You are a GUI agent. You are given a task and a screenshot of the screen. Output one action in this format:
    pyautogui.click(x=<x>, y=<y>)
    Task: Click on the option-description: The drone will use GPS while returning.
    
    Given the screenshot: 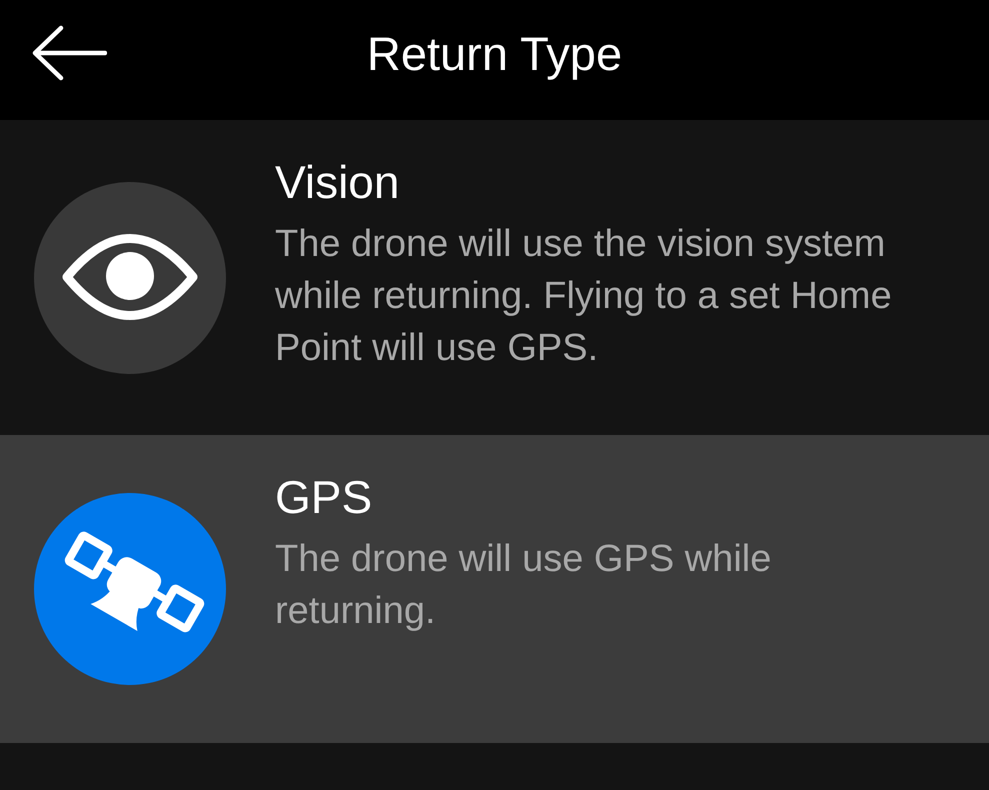 What is the action you would take?
    pyautogui.click(x=523, y=585)
    